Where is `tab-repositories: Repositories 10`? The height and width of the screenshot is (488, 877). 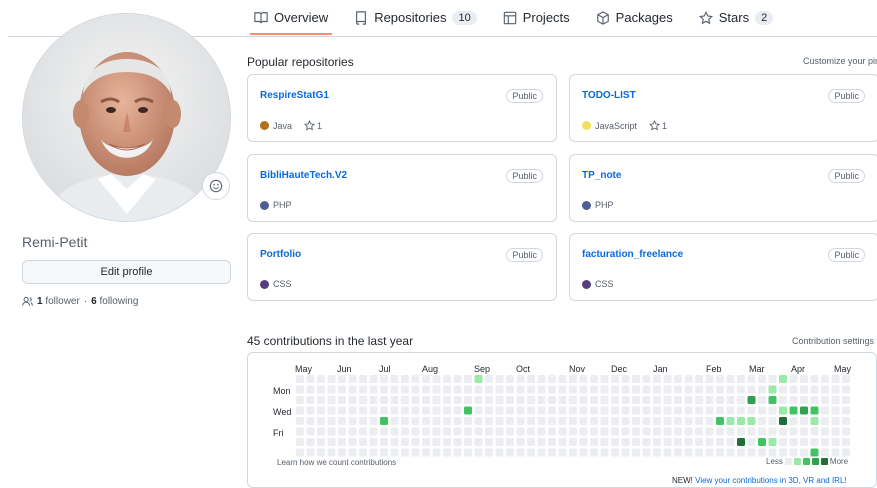 tab-repositories: Repositories 10 is located at coordinates (415, 17).